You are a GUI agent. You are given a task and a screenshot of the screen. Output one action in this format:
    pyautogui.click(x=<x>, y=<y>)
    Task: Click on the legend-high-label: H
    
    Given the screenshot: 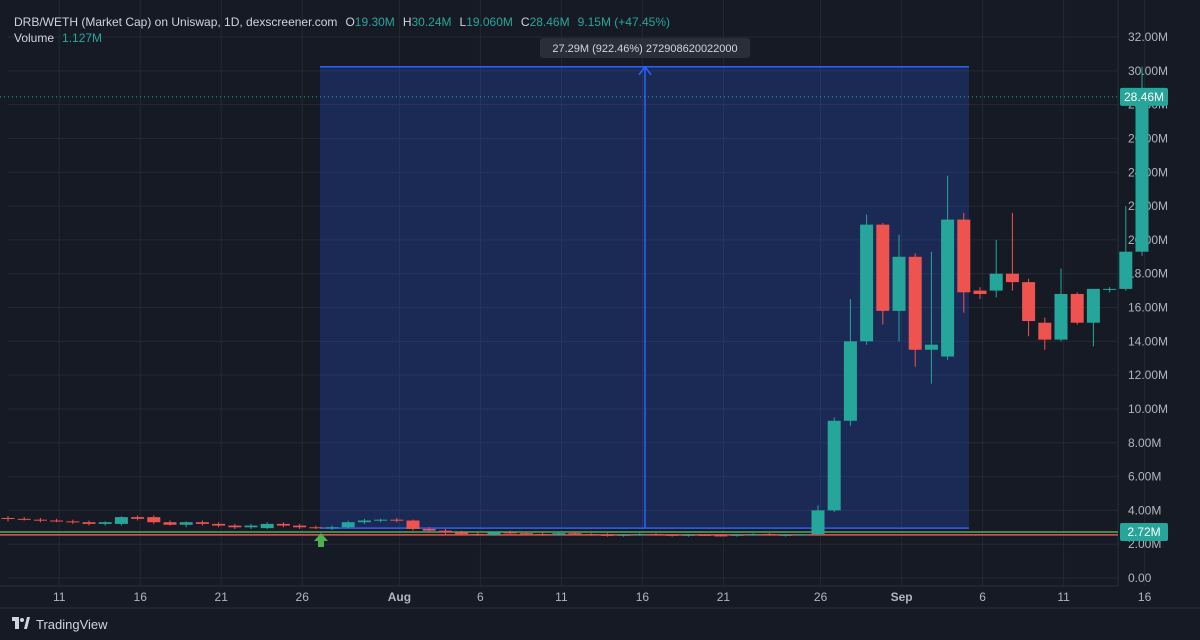 What is the action you would take?
    pyautogui.click(x=407, y=22)
    